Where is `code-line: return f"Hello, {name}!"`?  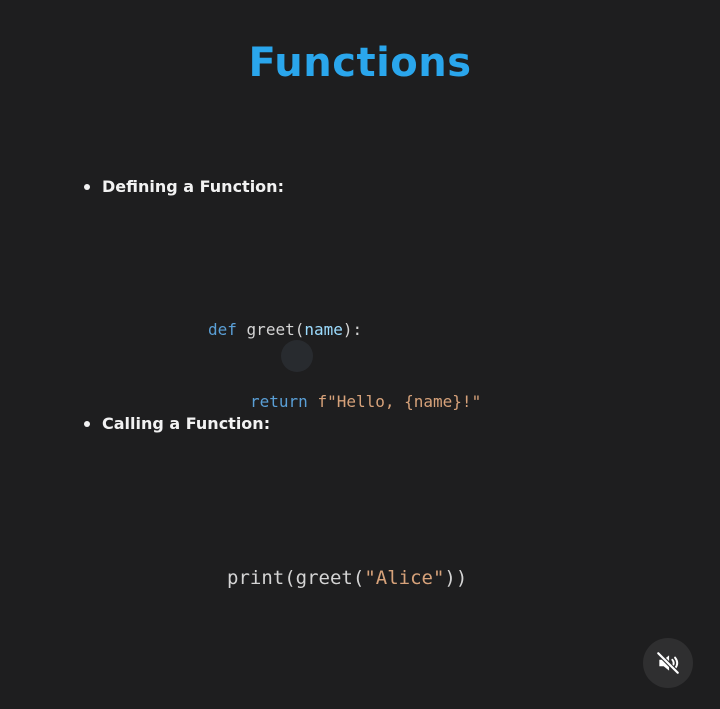 code-line: return f"Hello, {name}!" is located at coordinates (344, 402).